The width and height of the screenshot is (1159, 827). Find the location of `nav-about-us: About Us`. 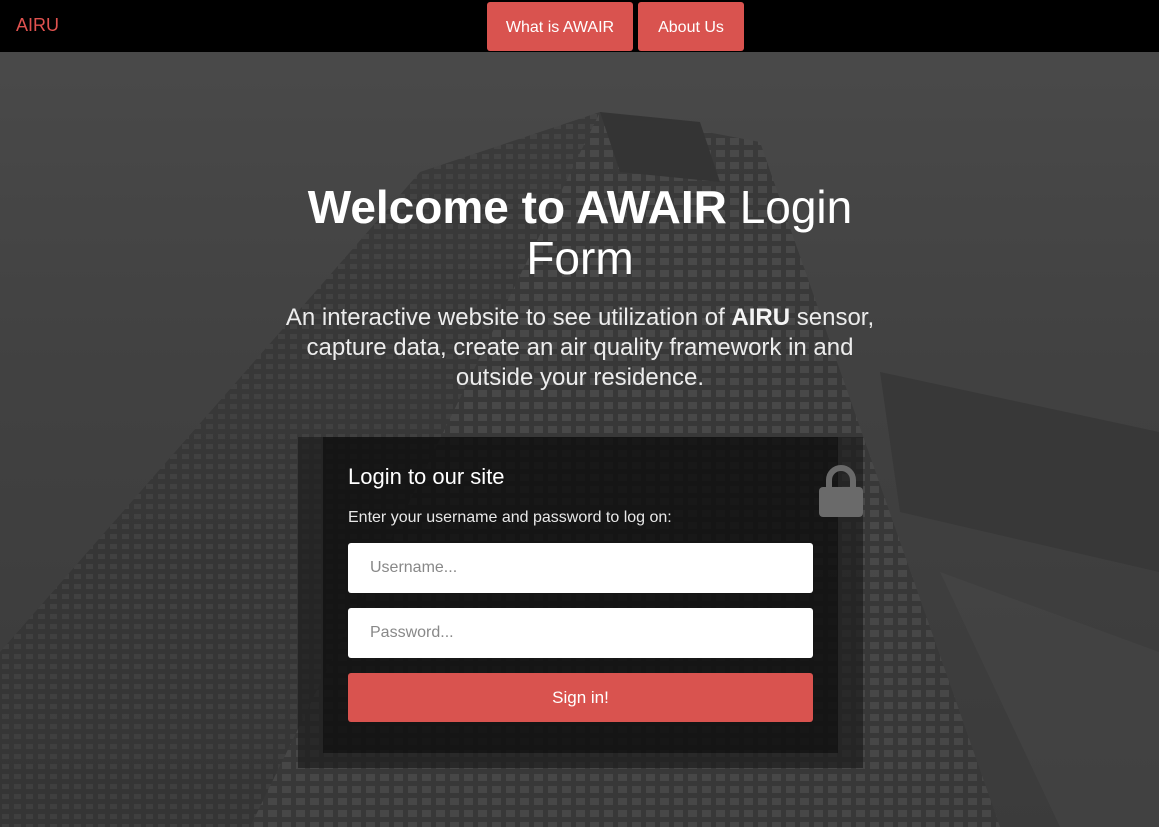

nav-about-us: About Us is located at coordinates (691, 26).